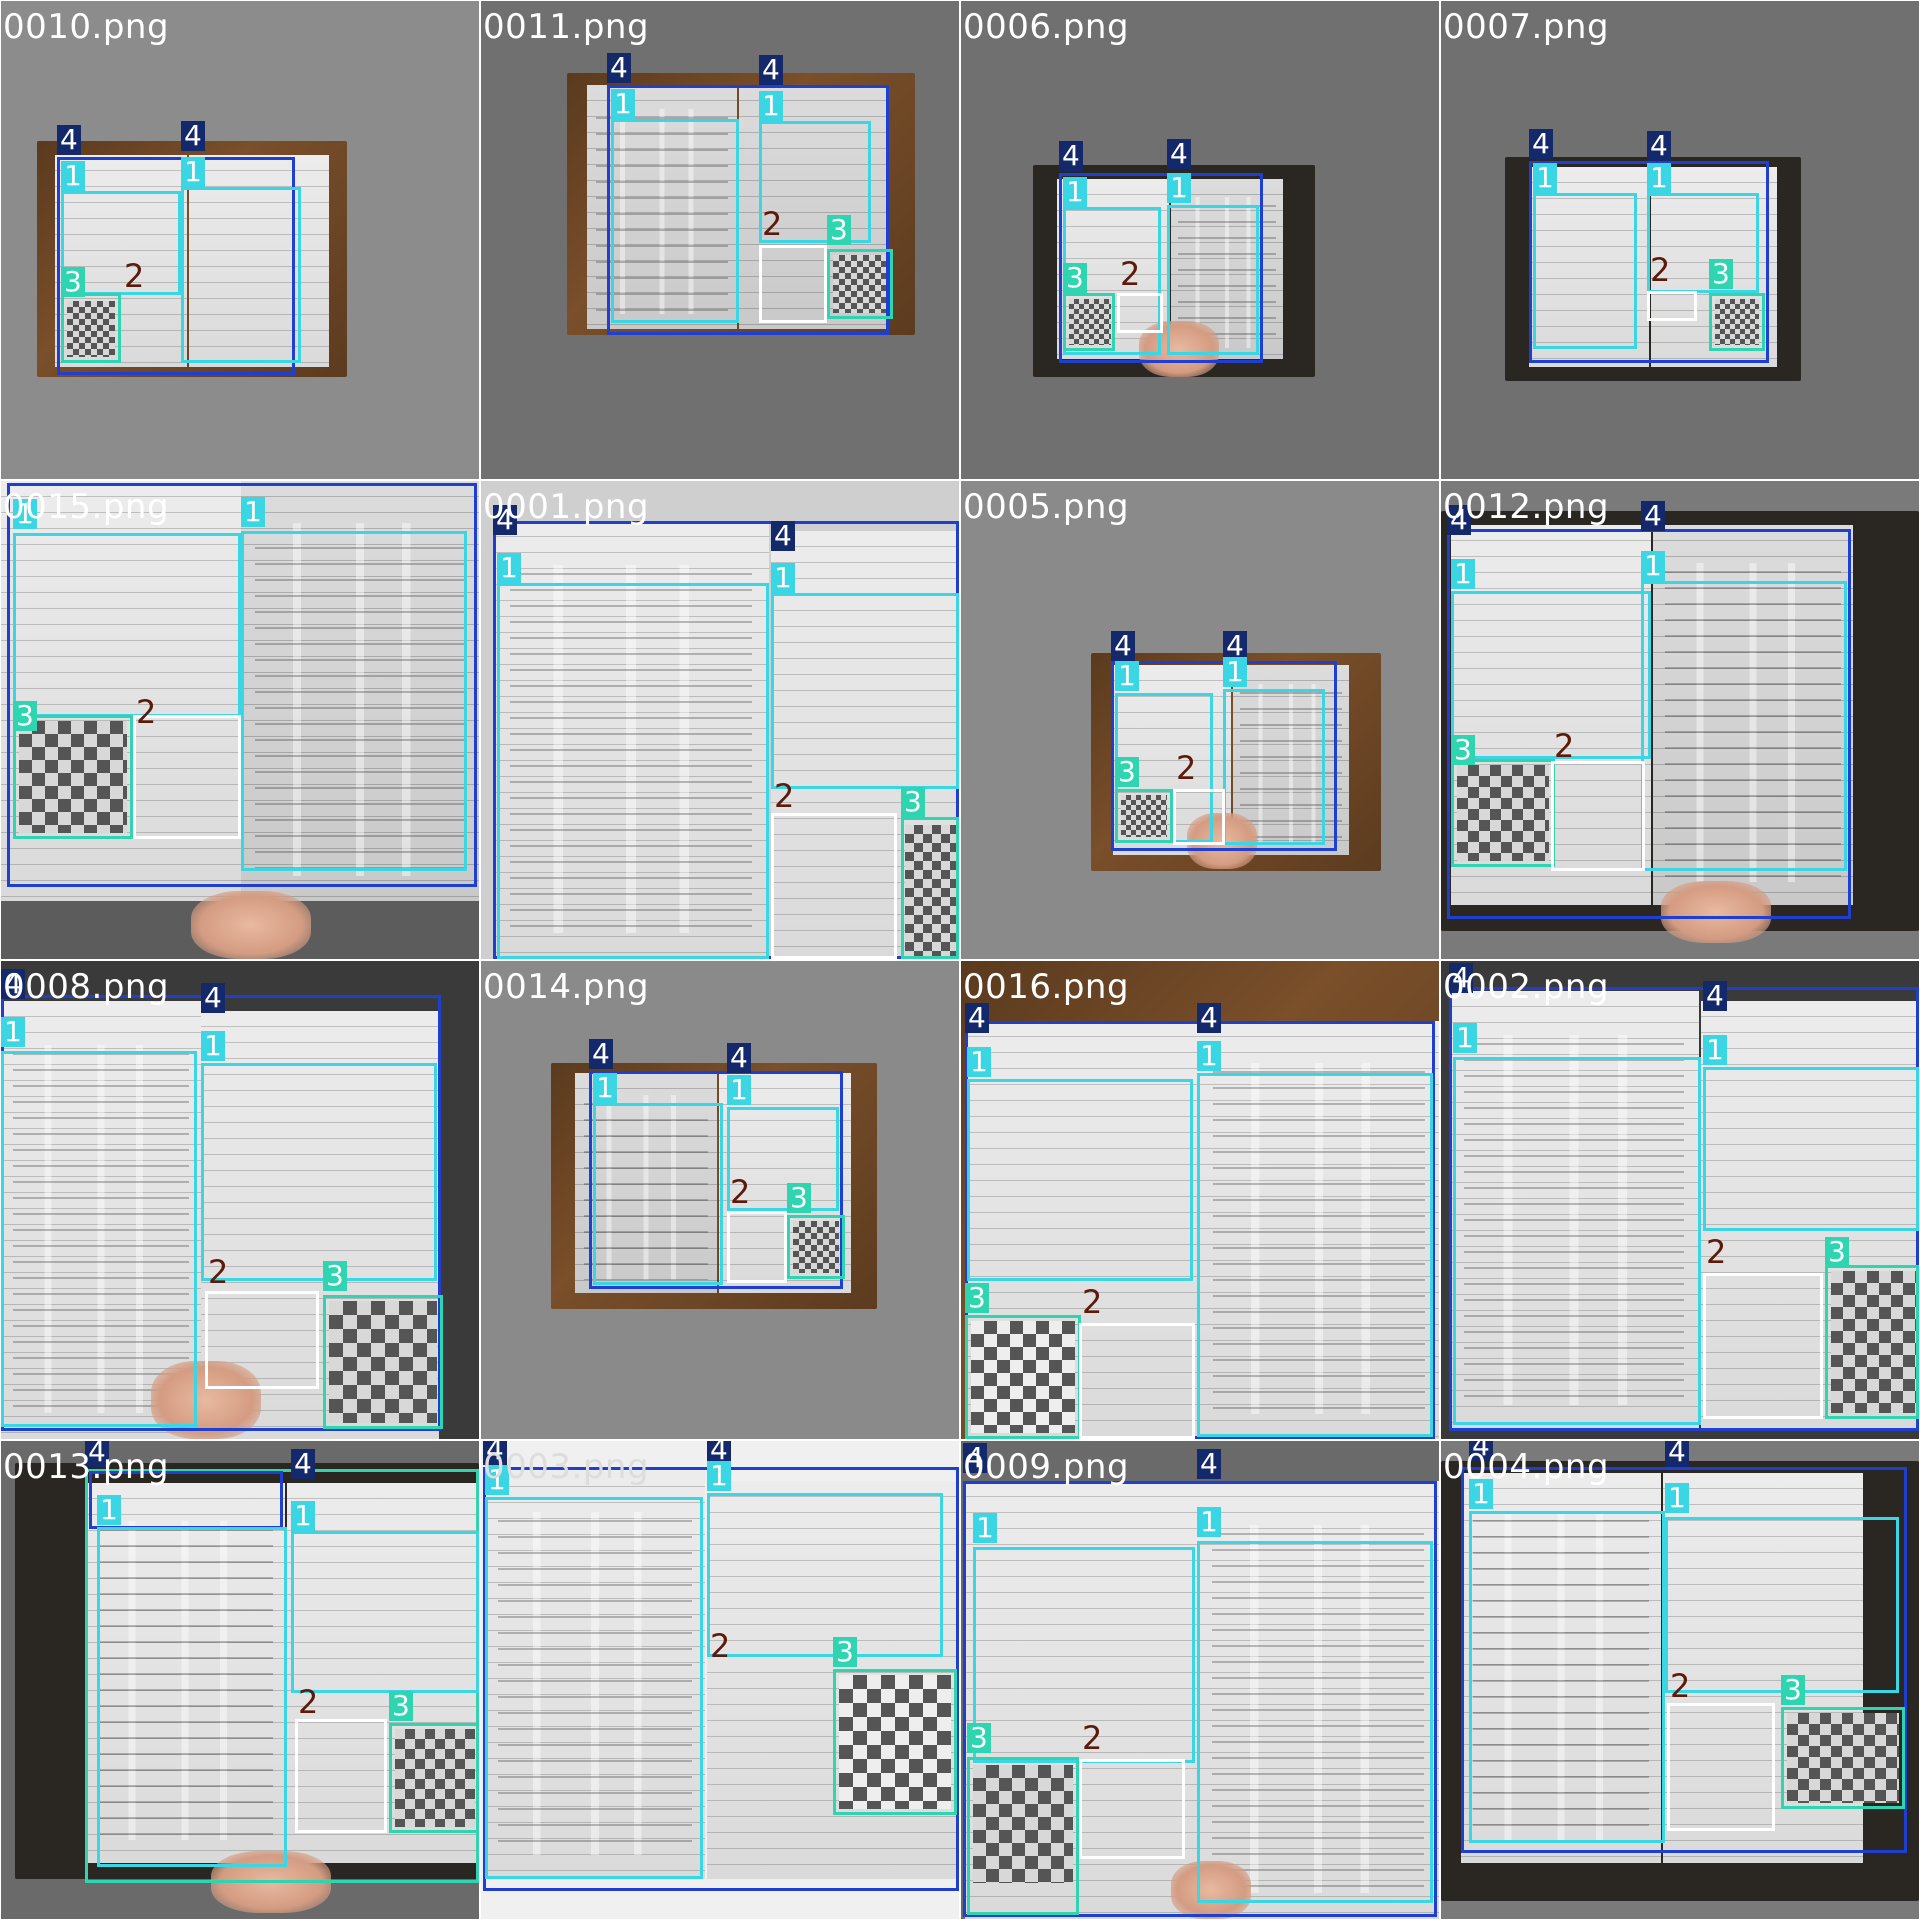  Describe the element at coordinates (1046, 27) in the screenshot. I see `tile-filename: 0006.png` at that location.